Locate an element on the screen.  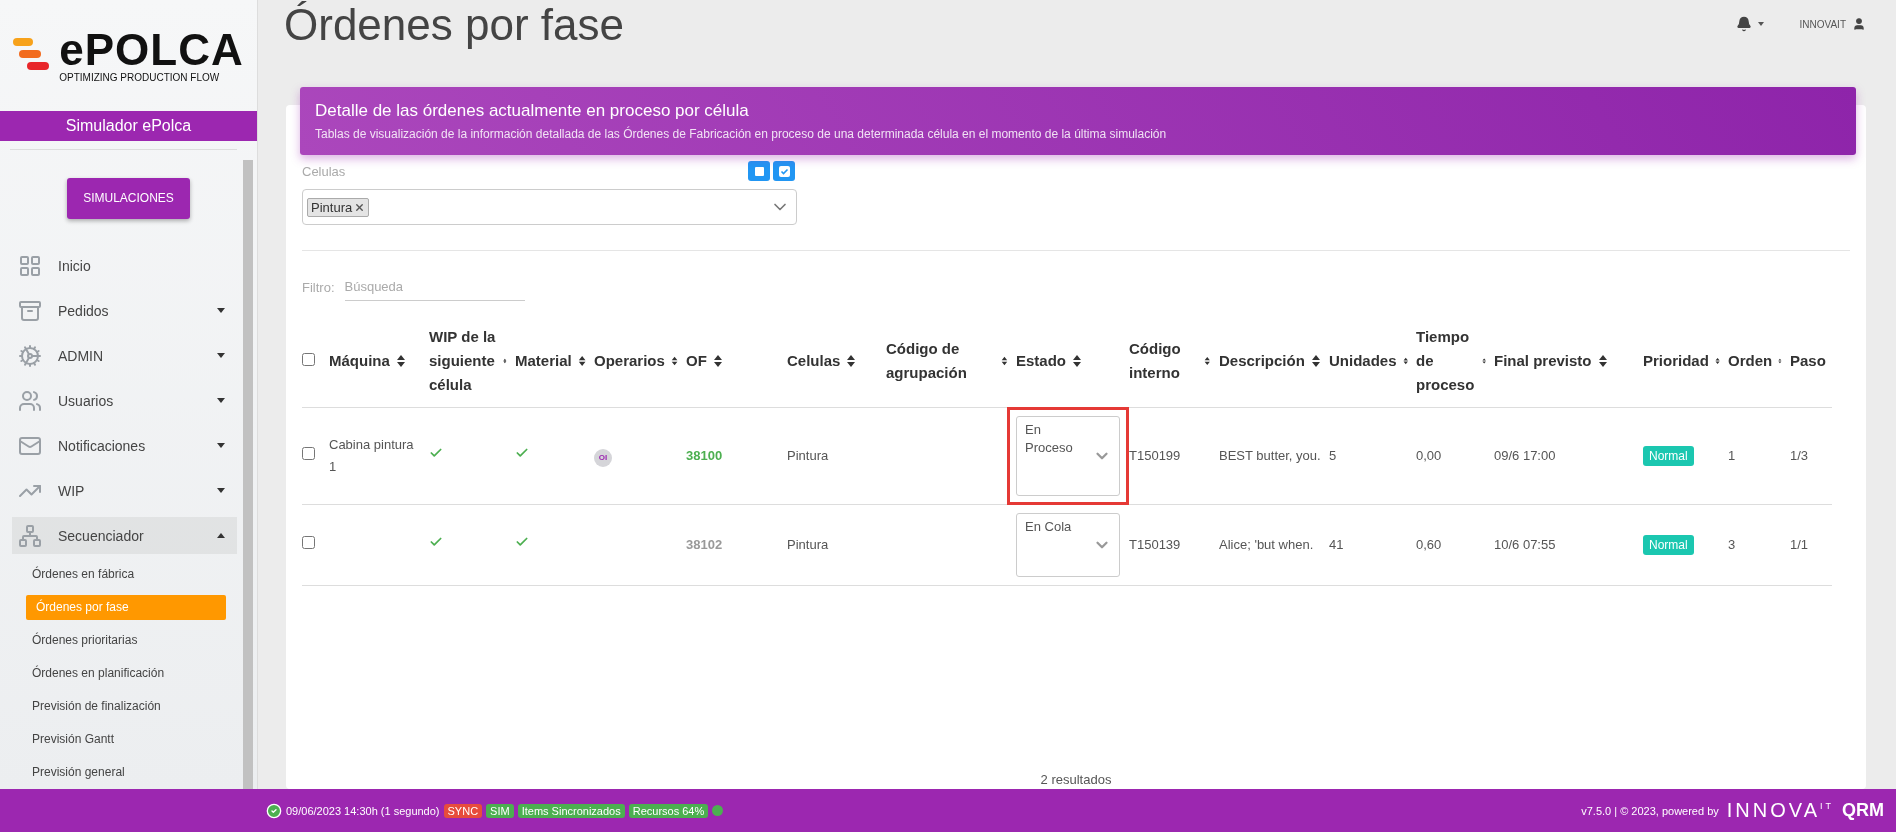
field-label: Celulas is located at coordinates (324, 171).